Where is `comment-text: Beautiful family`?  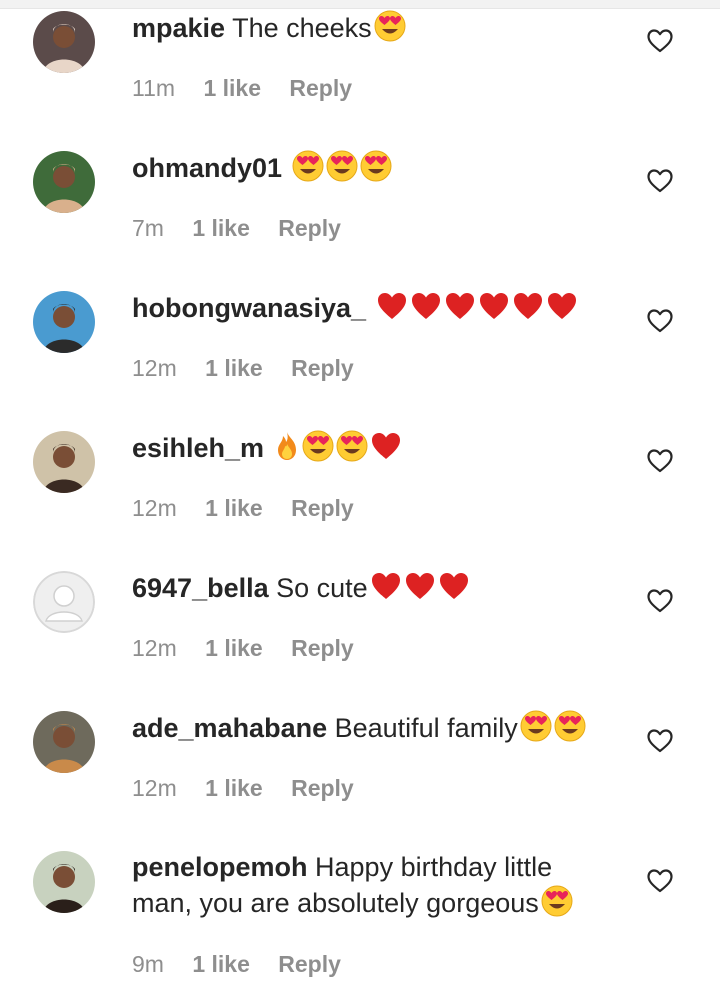
comment-text: Beautiful family is located at coordinates (426, 728).